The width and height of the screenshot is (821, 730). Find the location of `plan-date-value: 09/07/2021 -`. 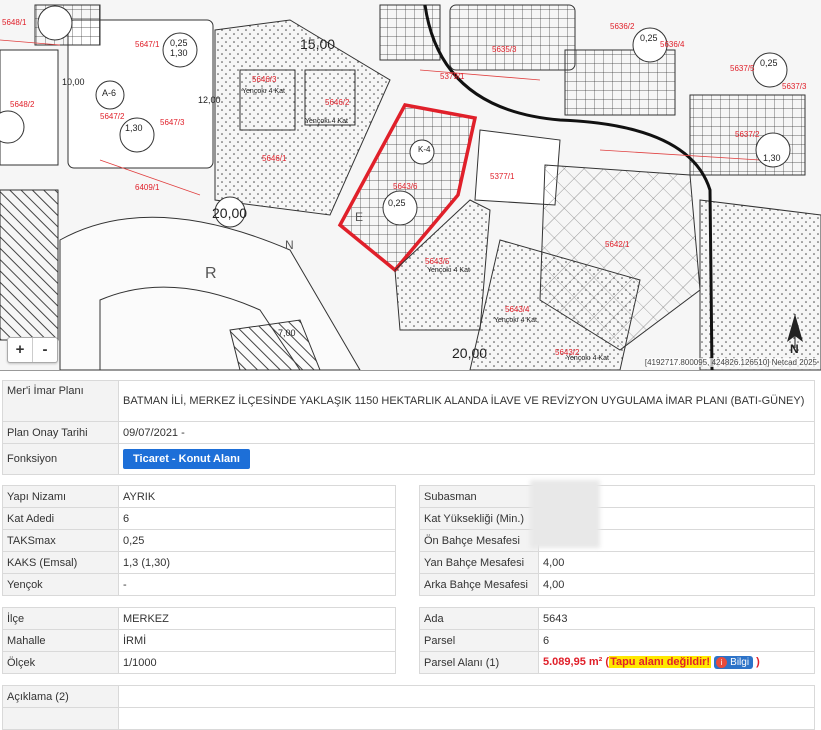

plan-date-value: 09/07/2021 - is located at coordinates (466, 432).